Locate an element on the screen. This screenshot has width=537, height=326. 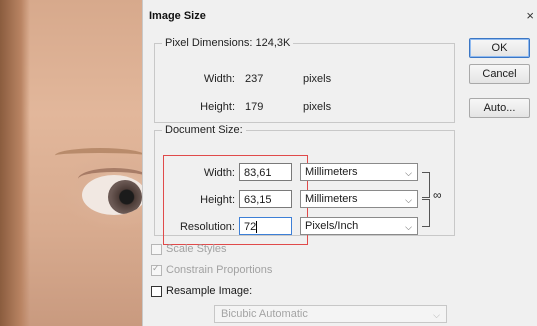
pixel-height-value: 179 is located at coordinates (254, 107).